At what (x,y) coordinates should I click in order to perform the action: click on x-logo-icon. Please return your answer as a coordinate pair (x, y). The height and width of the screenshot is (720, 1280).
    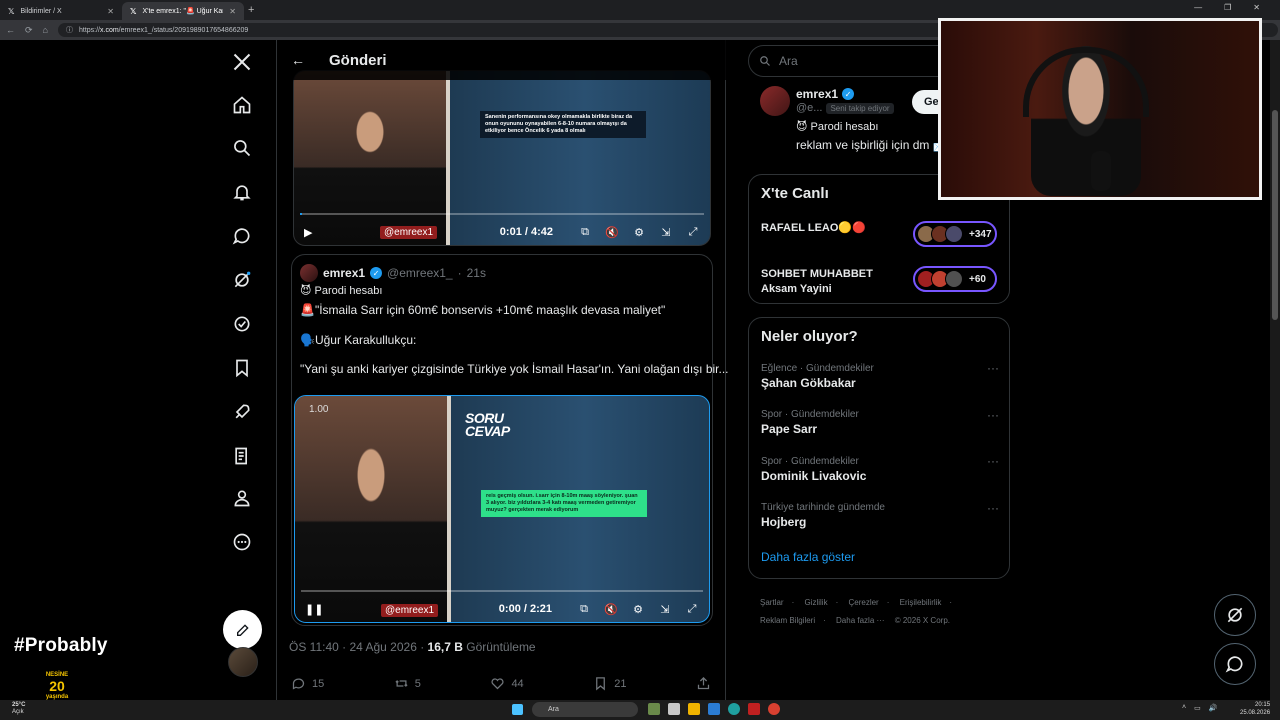
    Looking at the image, I should click on (242, 62).